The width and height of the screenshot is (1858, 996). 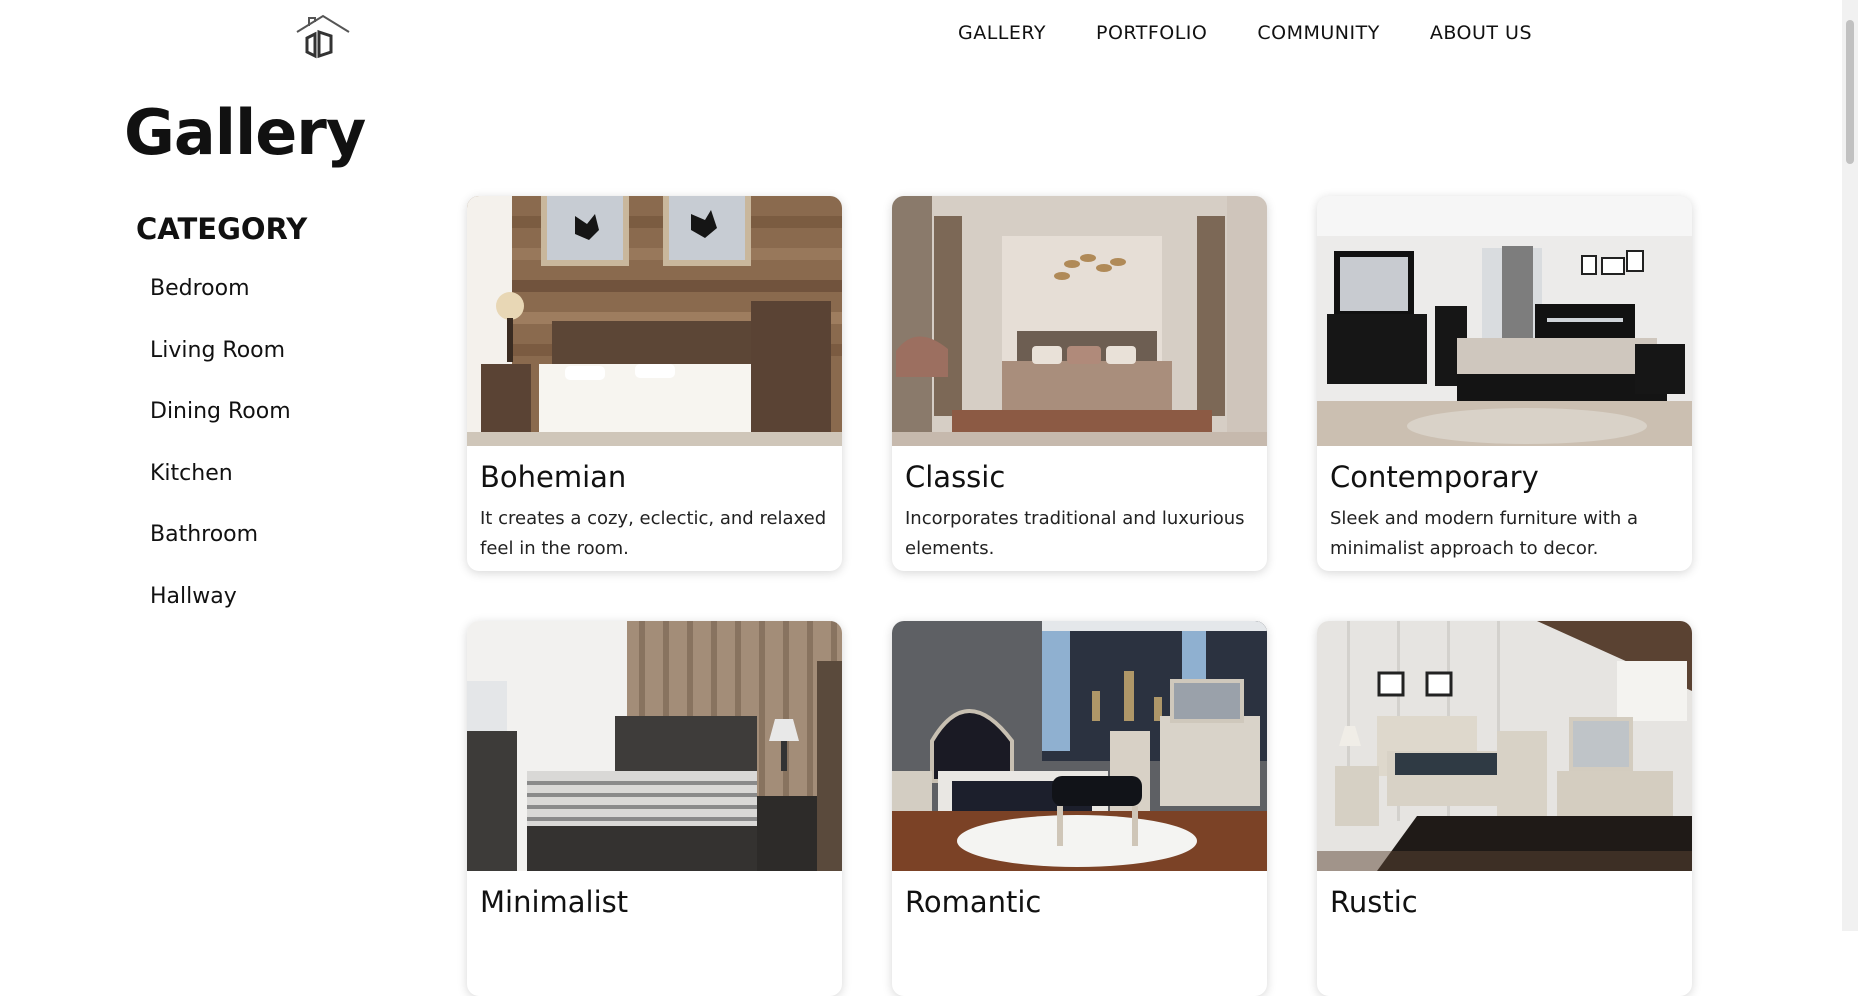 What do you see at coordinates (220, 615) in the screenshot?
I see `category-item-hallway: Hallway` at bounding box center [220, 615].